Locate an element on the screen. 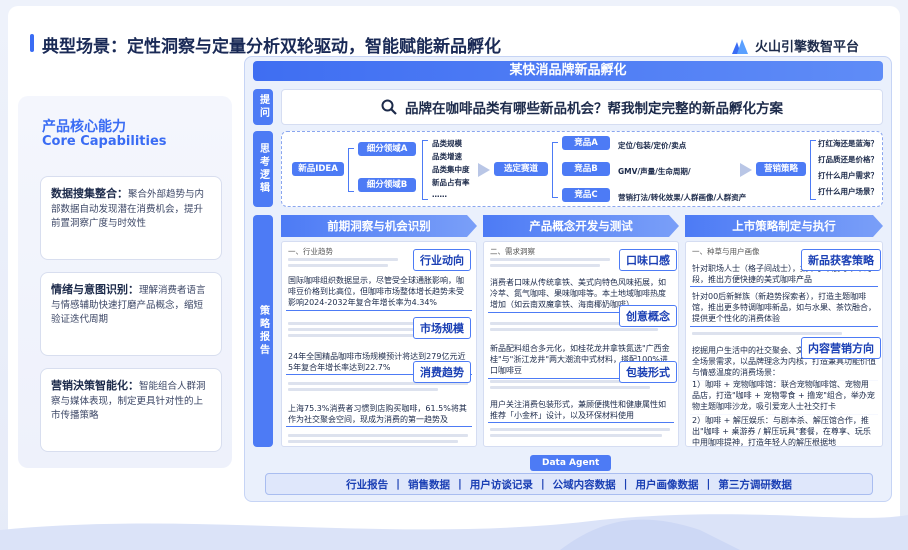  idea-node: 新品IDEA is located at coordinates (318, 169).